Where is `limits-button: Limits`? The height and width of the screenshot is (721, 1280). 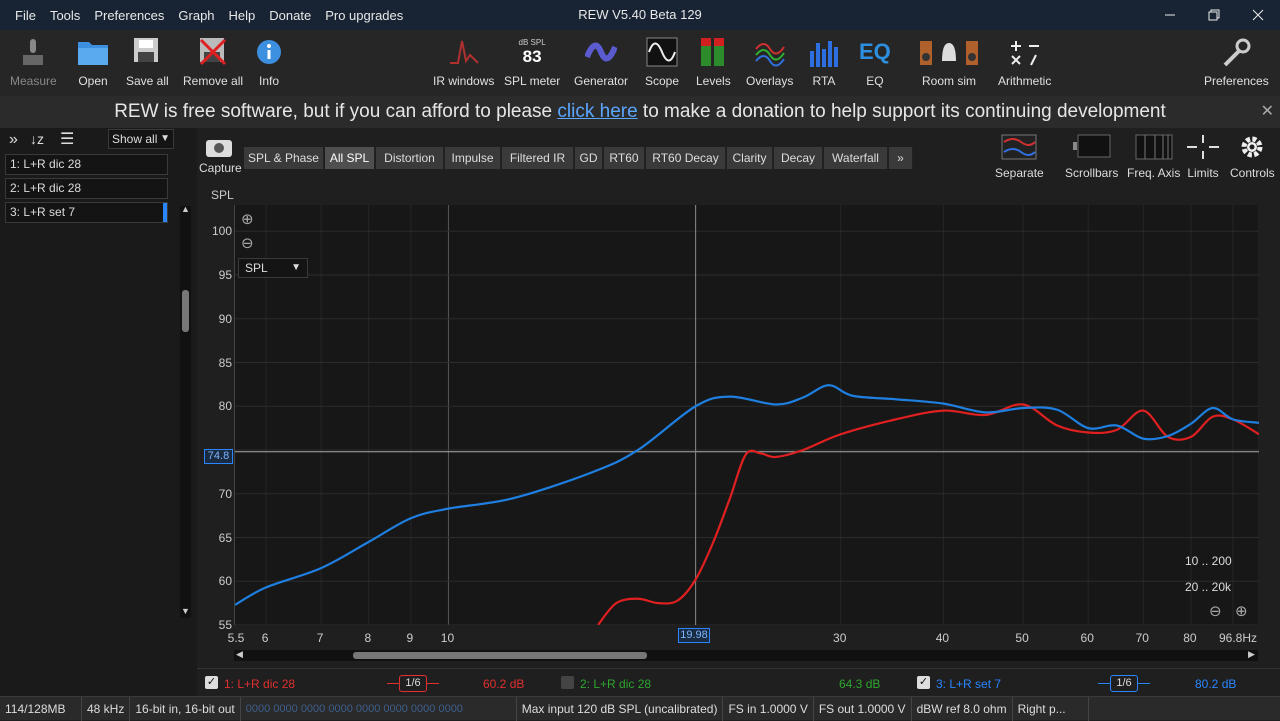 limits-button: Limits is located at coordinates (1203, 157).